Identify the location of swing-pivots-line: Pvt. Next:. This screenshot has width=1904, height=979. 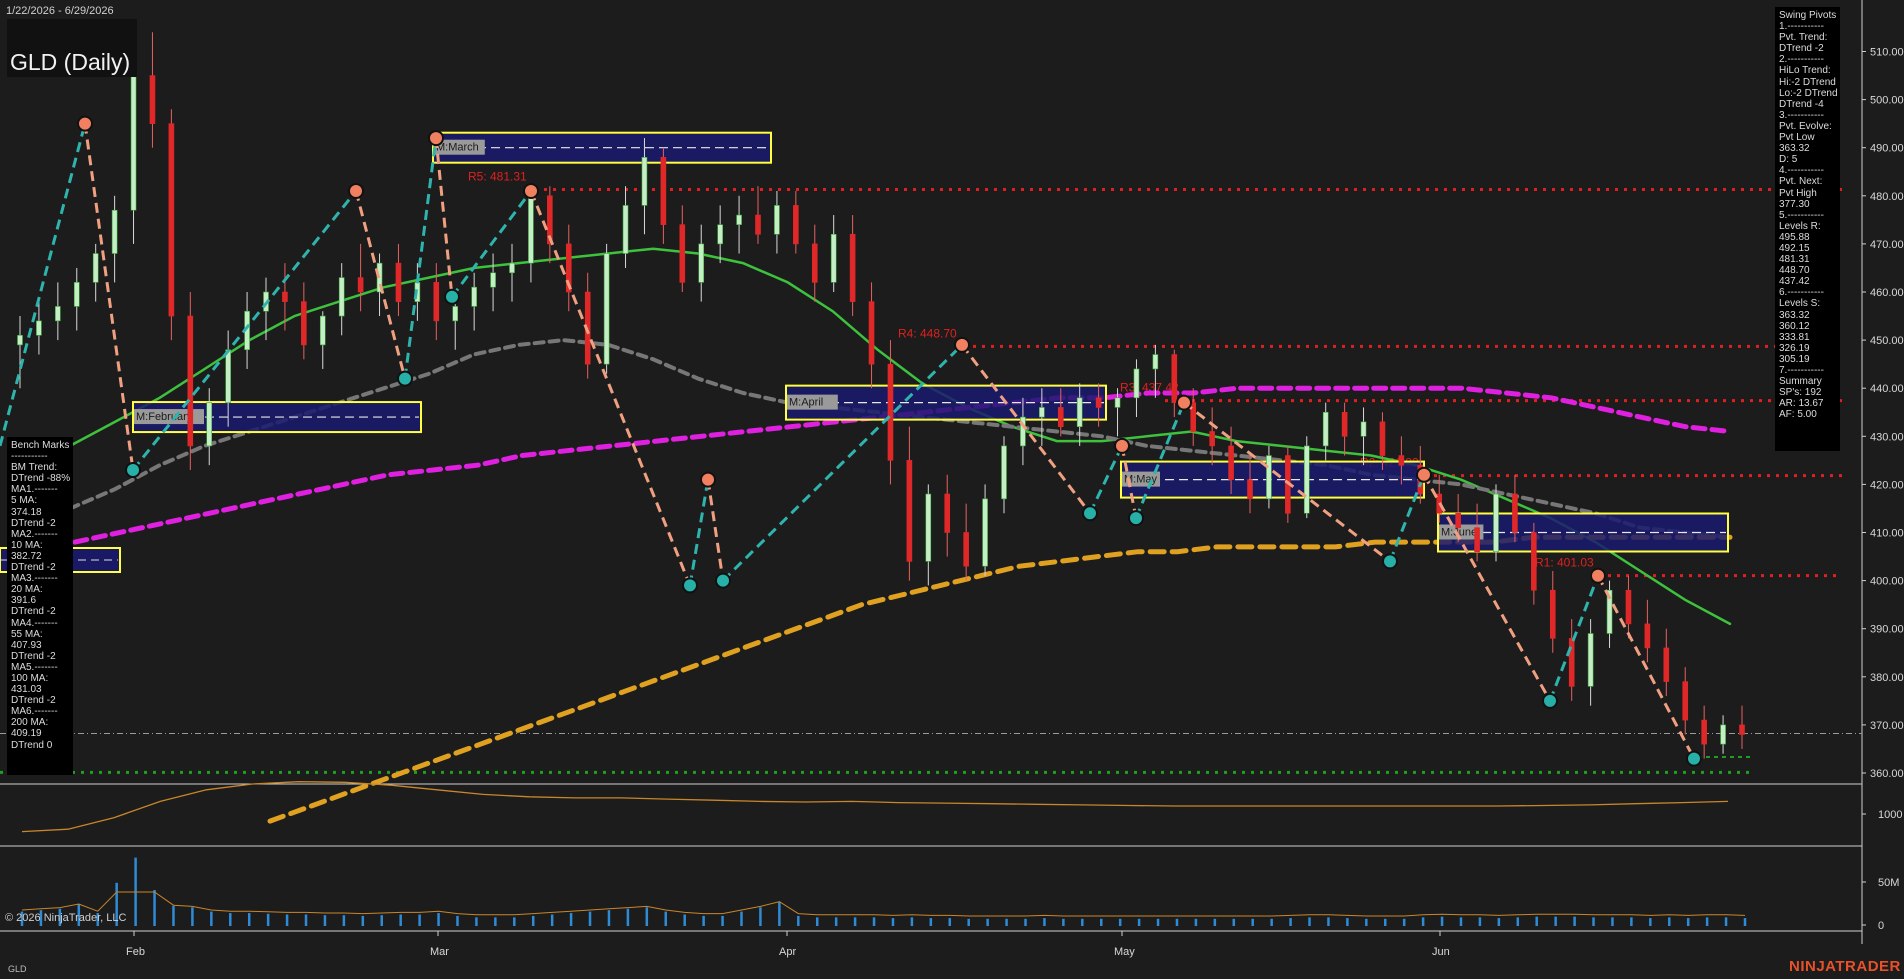
(1801, 182).